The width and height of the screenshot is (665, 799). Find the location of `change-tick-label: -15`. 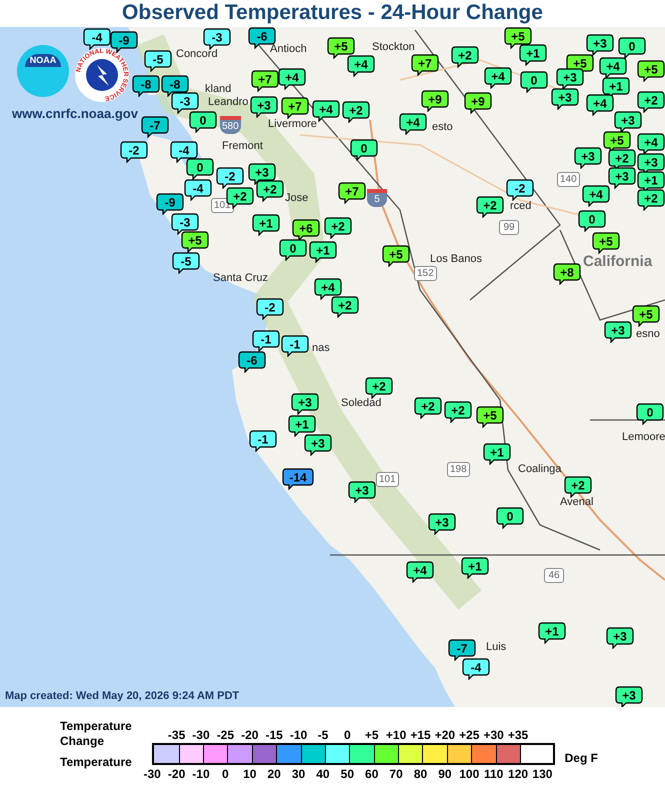

change-tick-label: -15 is located at coordinates (274, 735).